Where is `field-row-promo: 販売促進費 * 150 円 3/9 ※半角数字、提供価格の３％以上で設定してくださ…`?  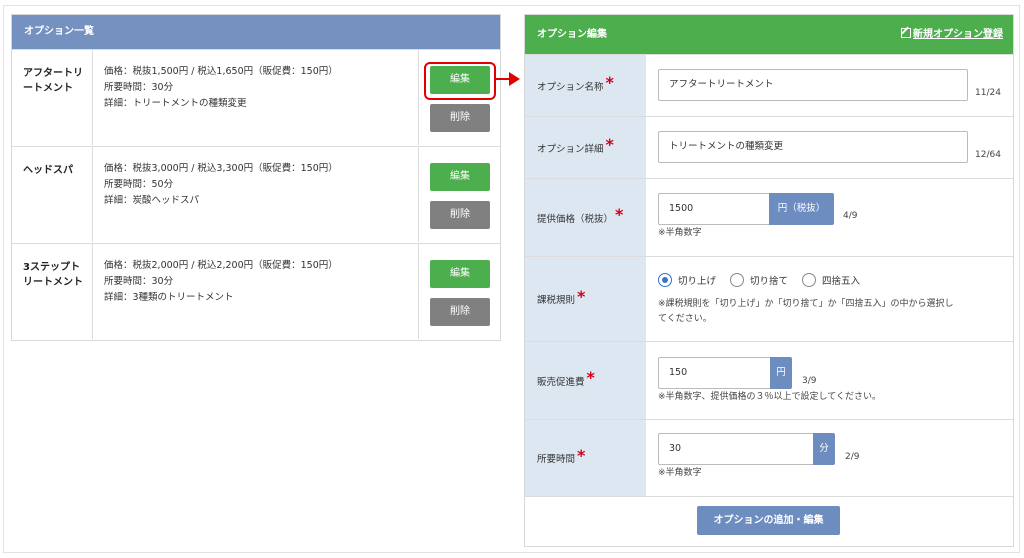 field-row-promo: 販売促進費 * 150 円 3/9 ※半角数字、提供価格の３％以上で設定してくださ… is located at coordinates (769, 380).